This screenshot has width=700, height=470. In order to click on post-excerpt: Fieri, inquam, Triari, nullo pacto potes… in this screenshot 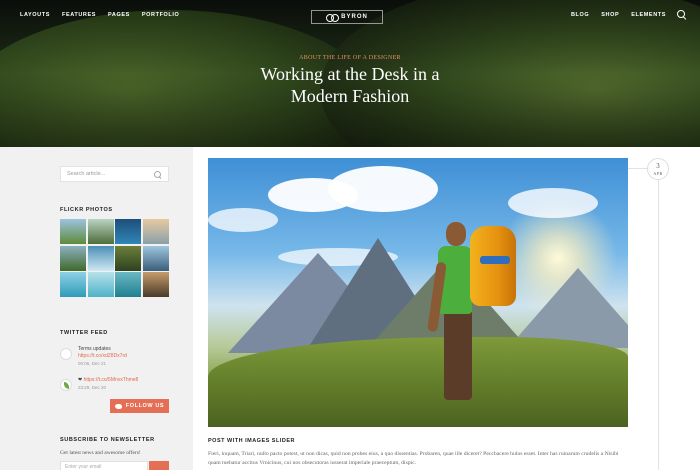, I will do `click(413, 458)`.